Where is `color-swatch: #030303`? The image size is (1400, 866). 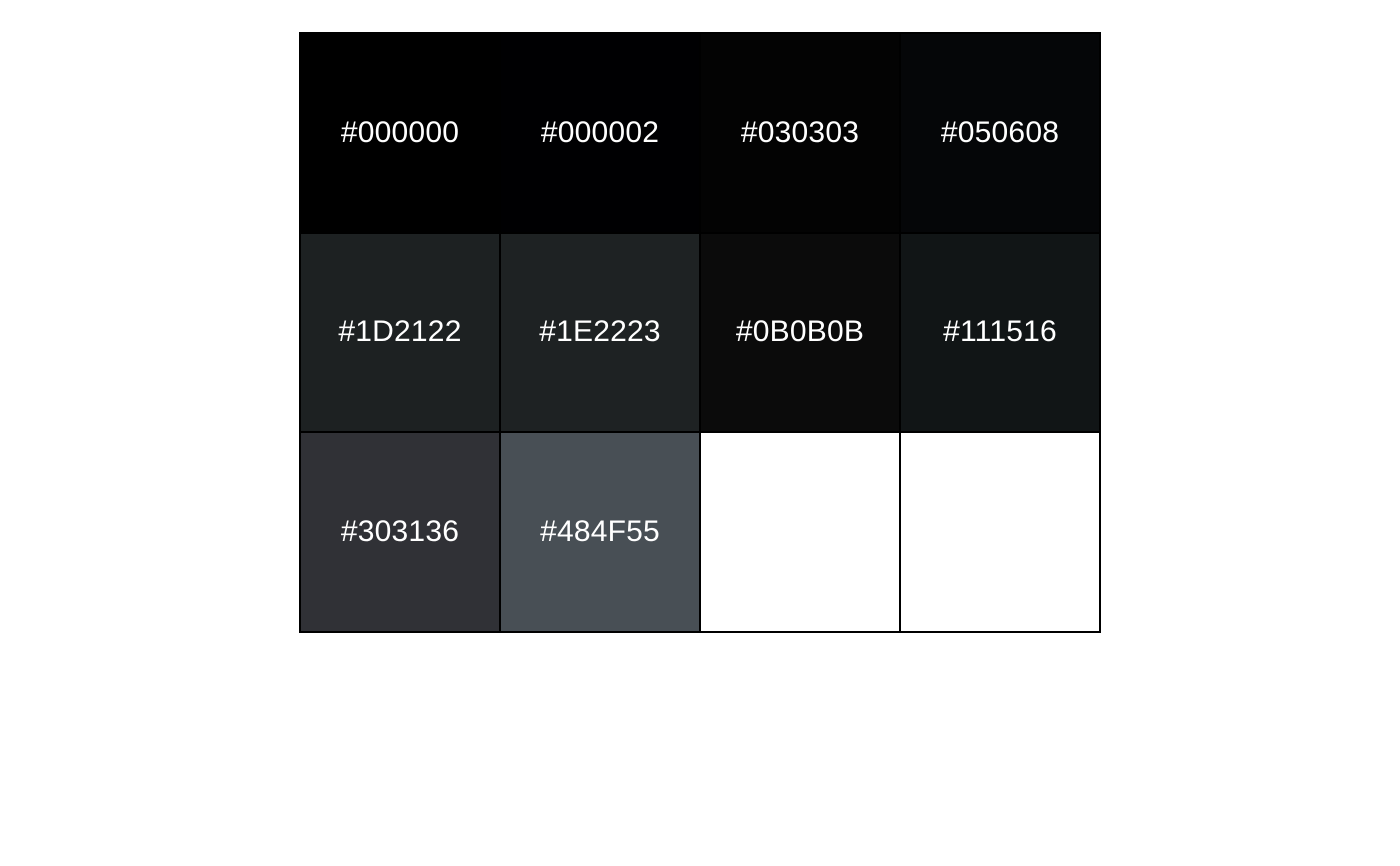 color-swatch: #030303 is located at coordinates (801, 134).